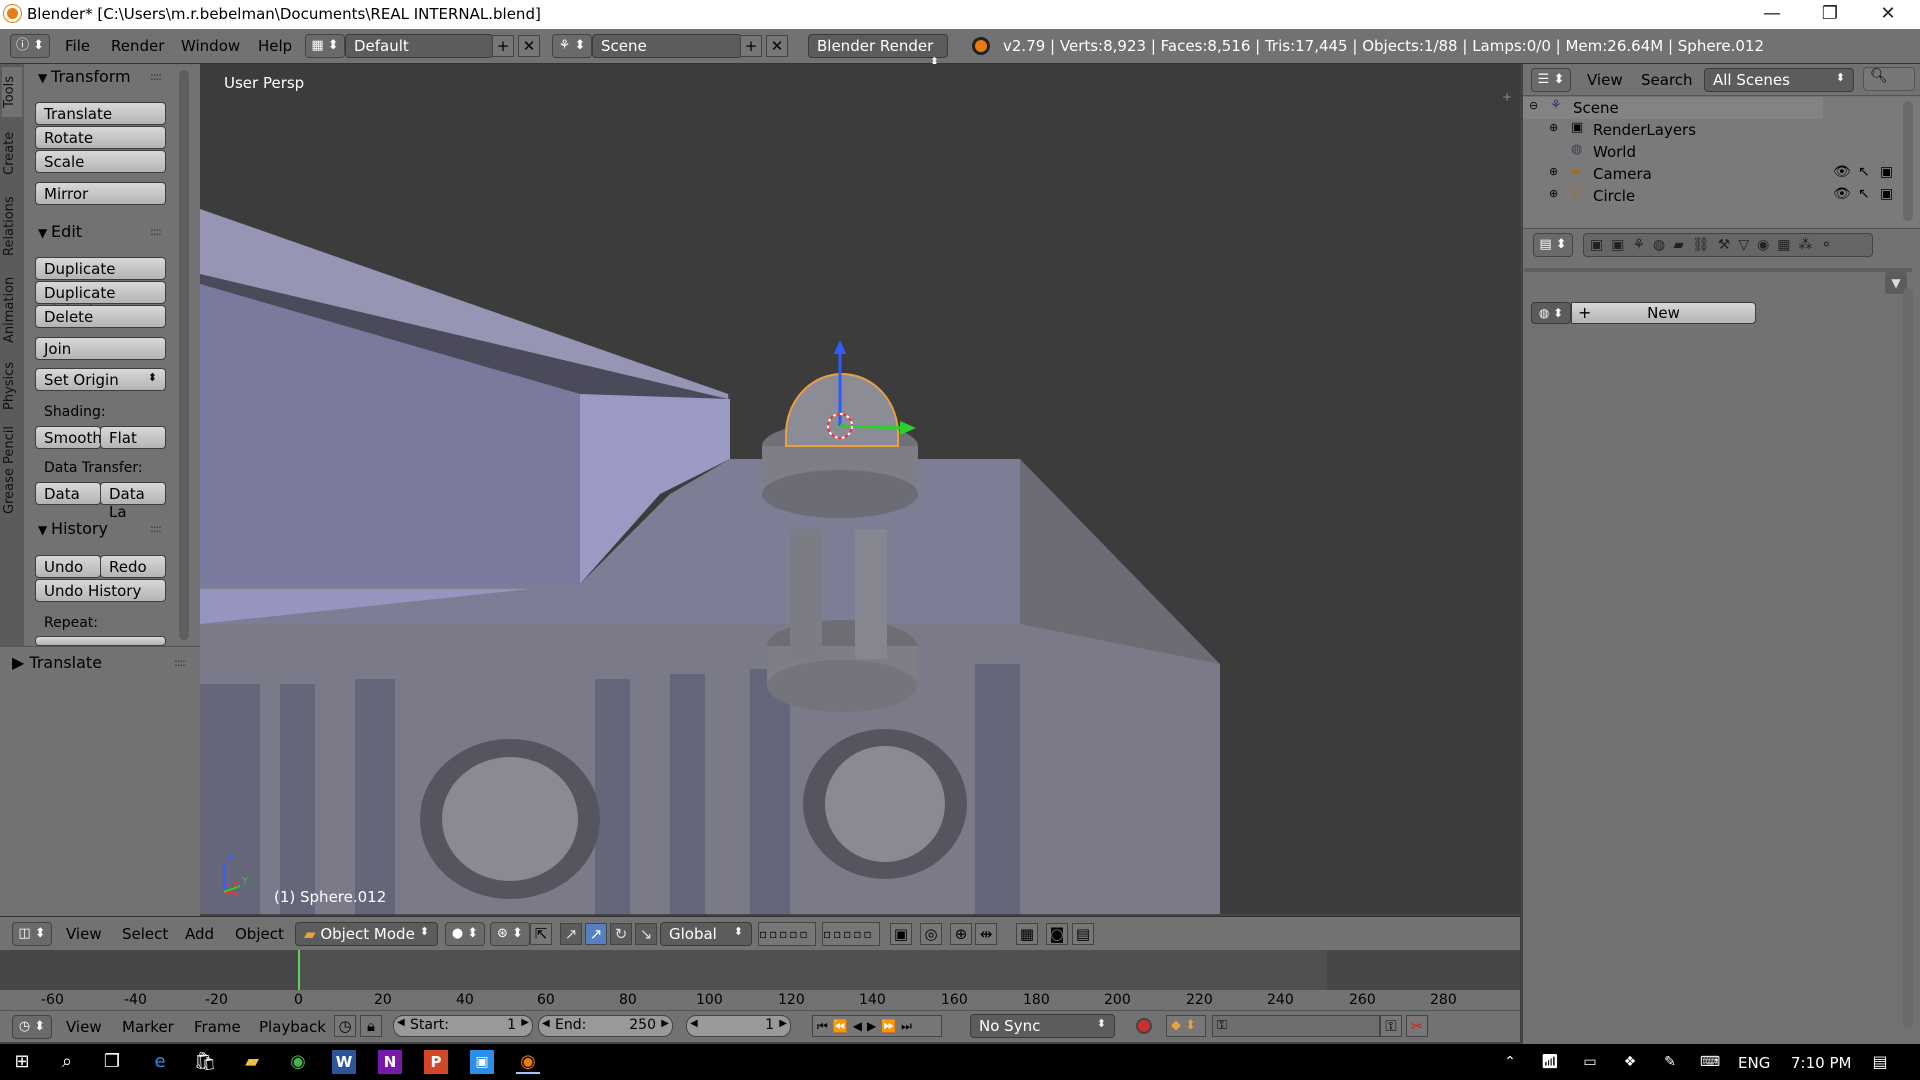  I want to click on timeline-menu-marker: Marker, so click(148, 1027).